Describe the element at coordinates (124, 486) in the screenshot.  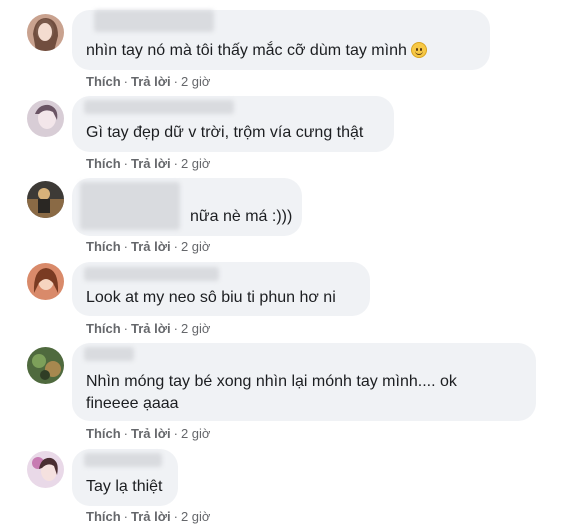
I see `comment-text: Tay lạ thiệt` at that location.